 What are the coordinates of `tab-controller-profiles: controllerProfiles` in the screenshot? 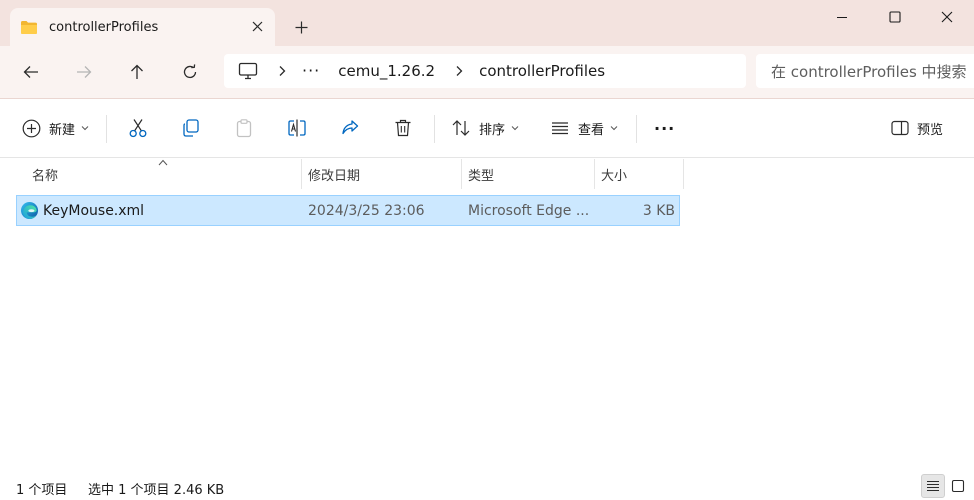 It's located at (142, 27).